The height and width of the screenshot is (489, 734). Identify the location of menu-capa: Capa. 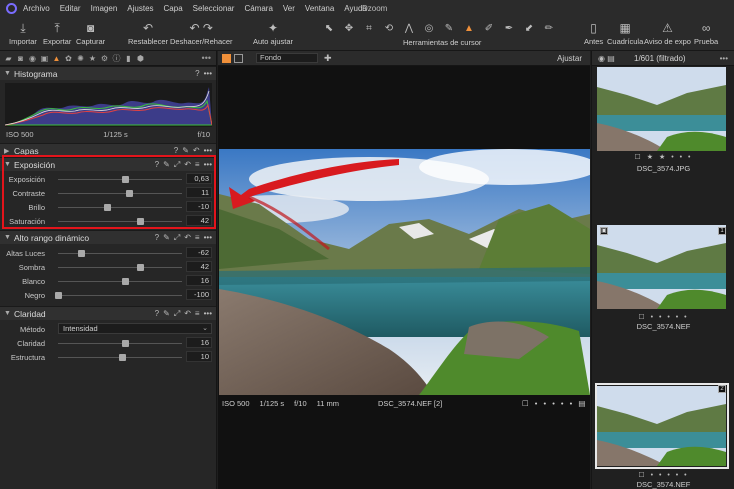
(173, 8).